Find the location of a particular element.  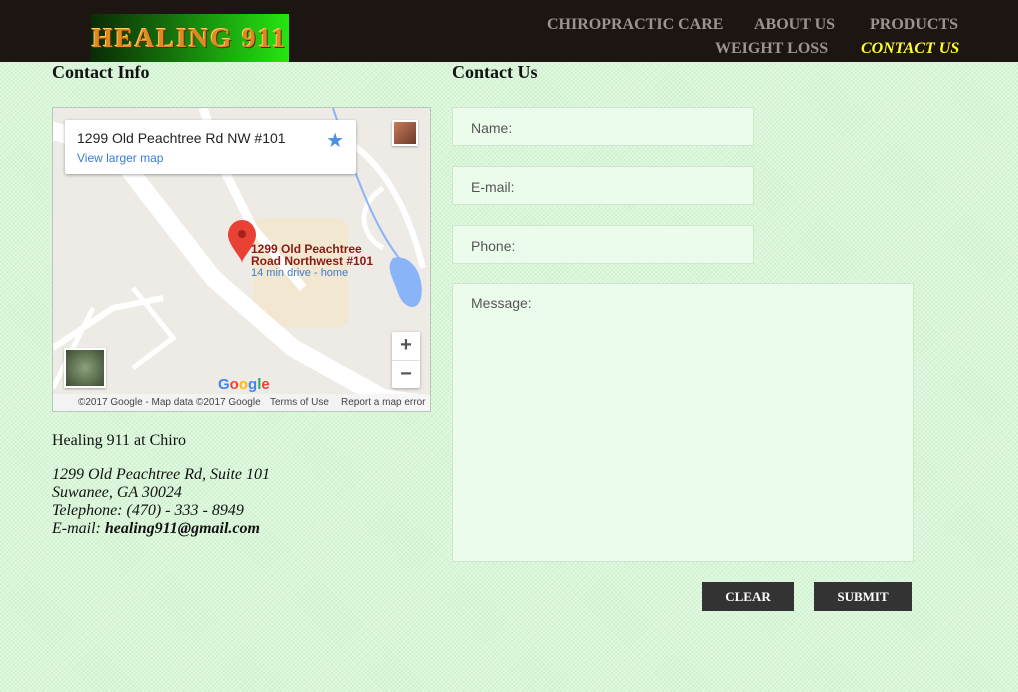

email-field: E-mail: is located at coordinates (603, 185).